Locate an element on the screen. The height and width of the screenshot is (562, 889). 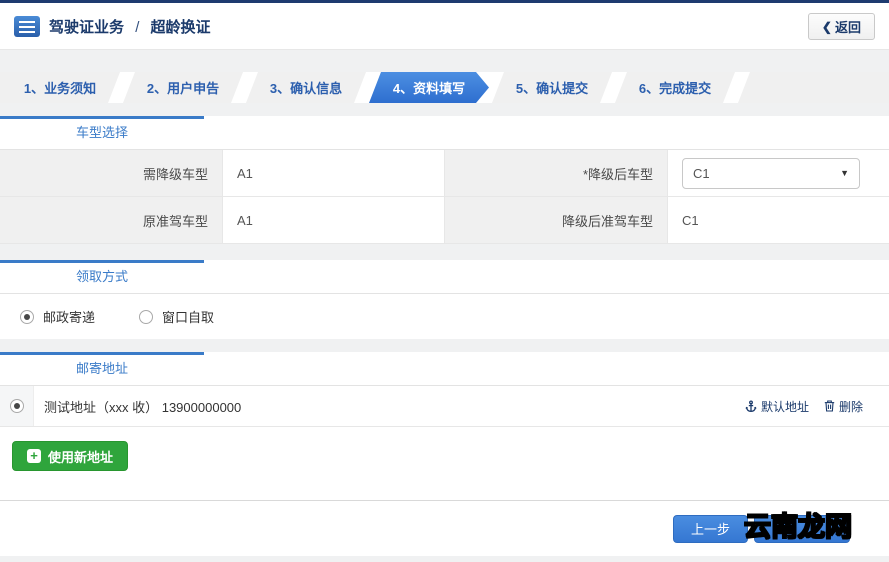
prev-step-button: 上一步 is located at coordinates (710, 528).